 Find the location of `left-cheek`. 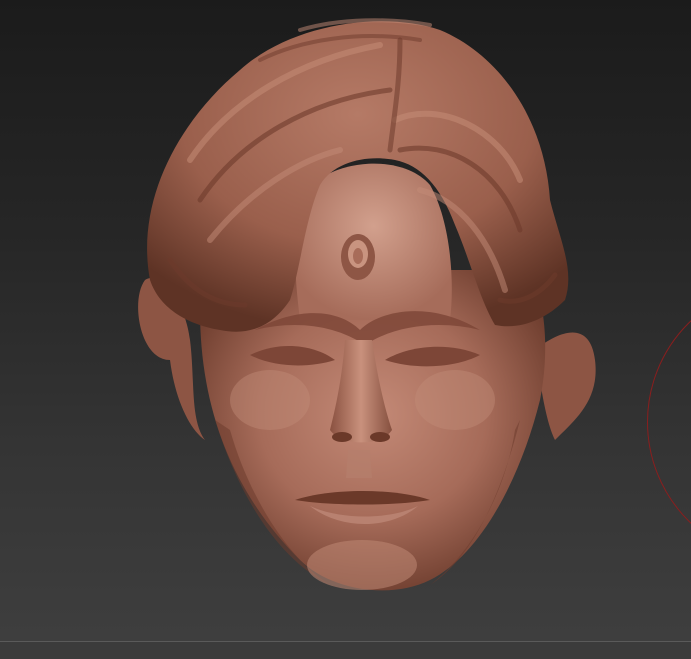

left-cheek is located at coordinates (270, 400).